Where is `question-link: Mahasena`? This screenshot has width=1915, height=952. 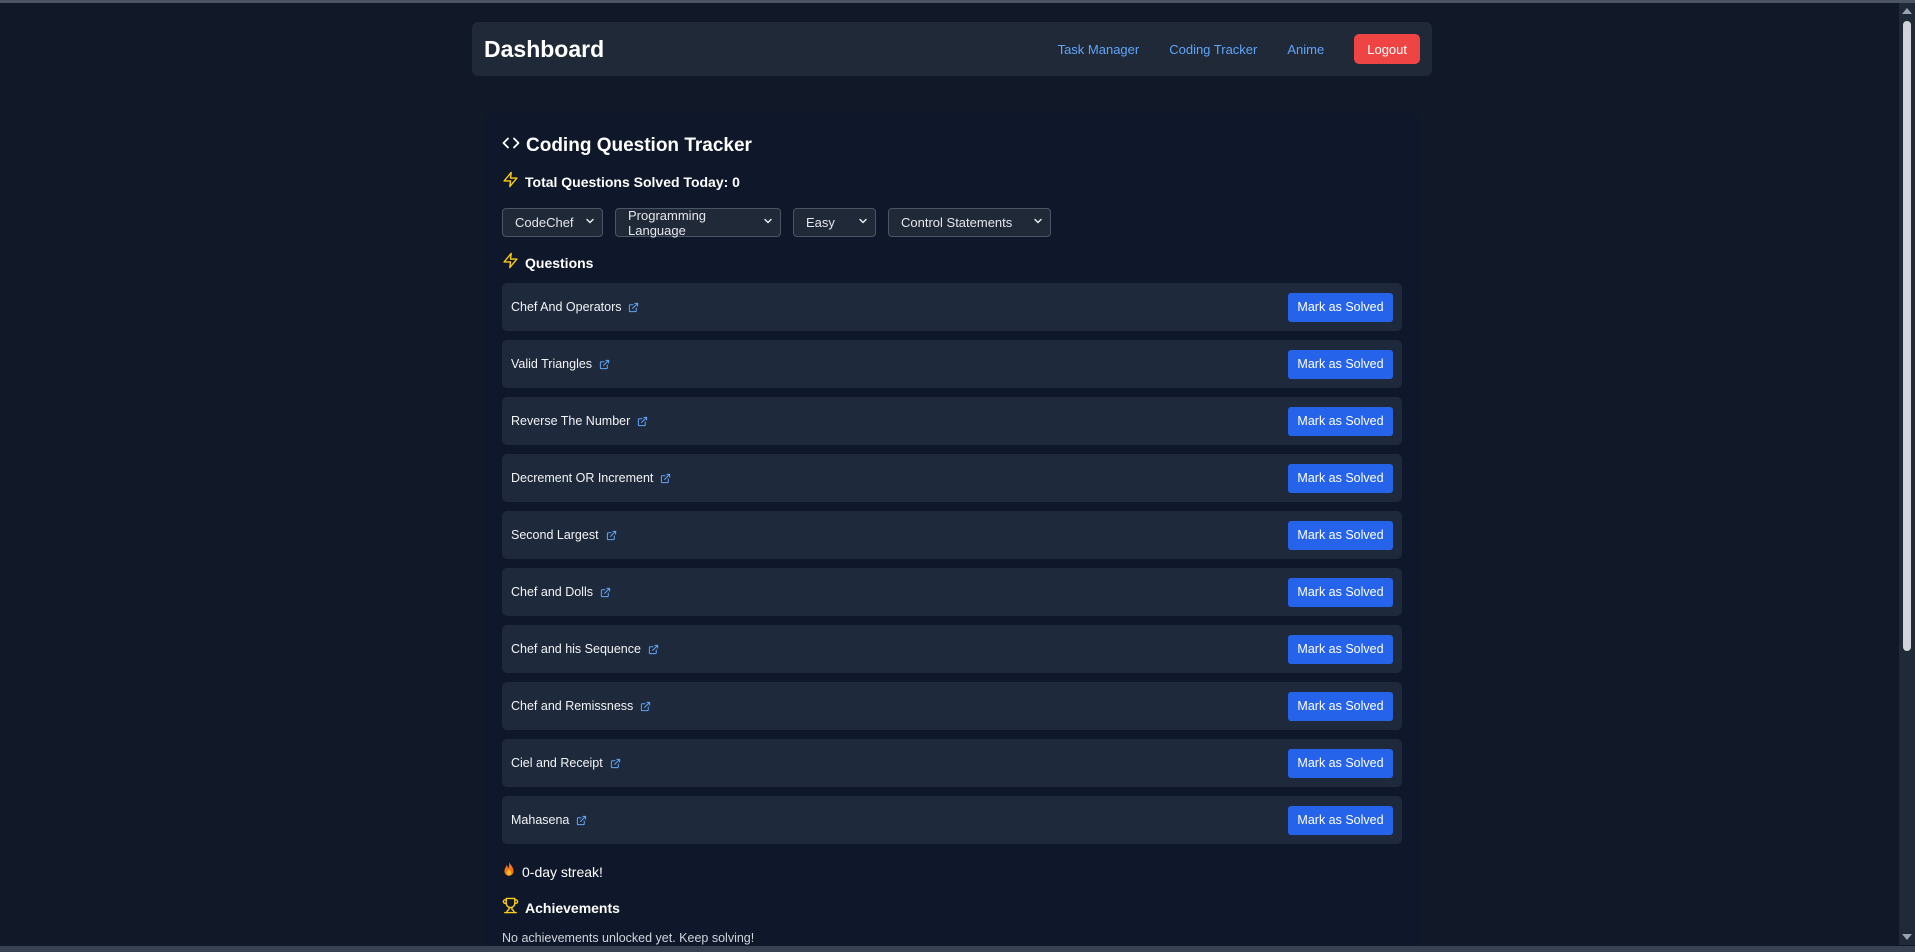 question-link: Mahasena is located at coordinates (549, 820).